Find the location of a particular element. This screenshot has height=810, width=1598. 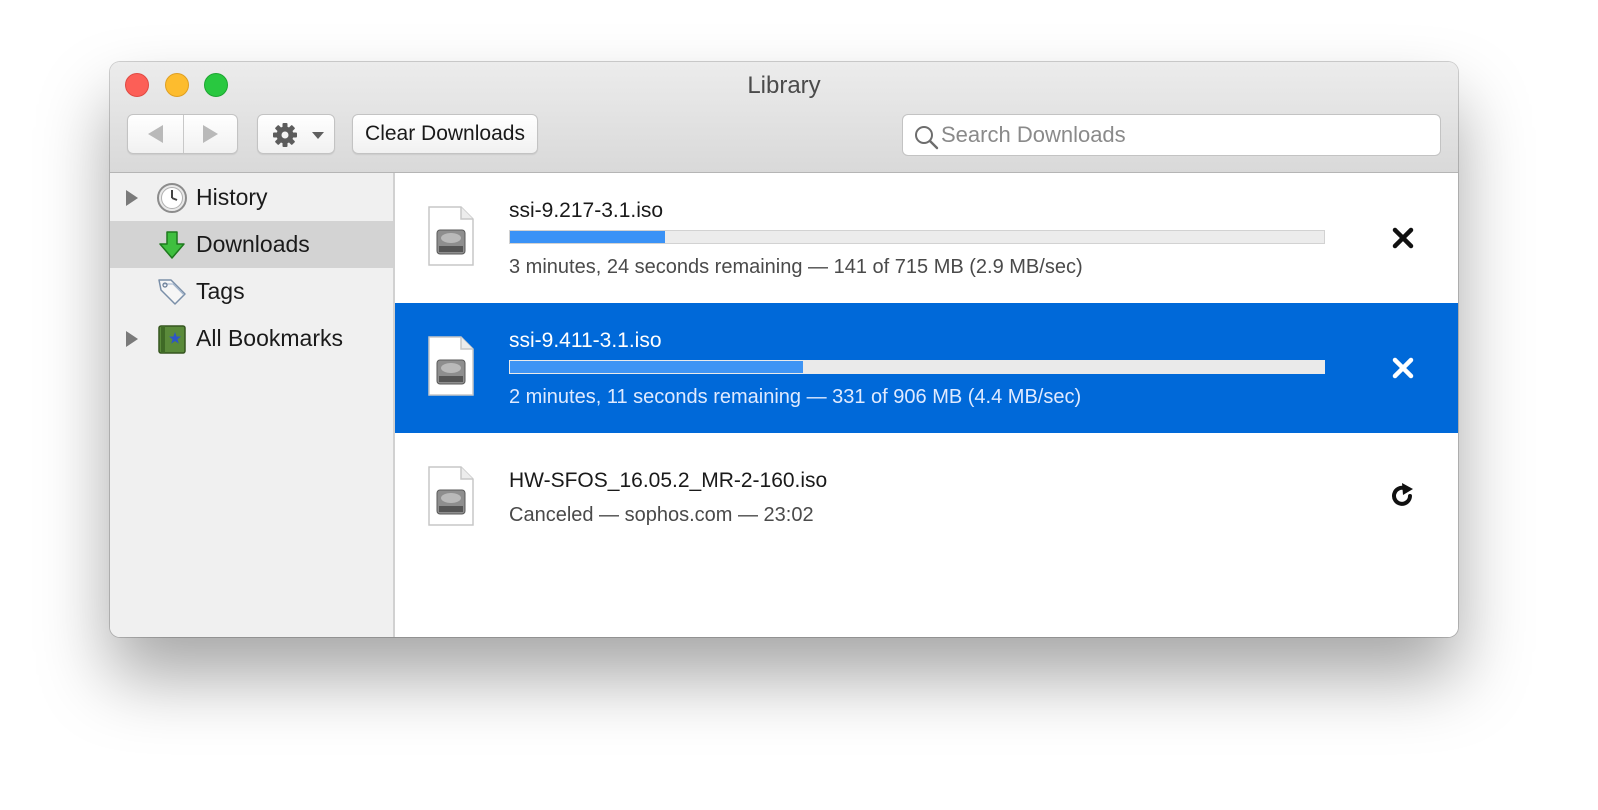

sidebar-item-downloads: Downloads is located at coordinates (251, 244).